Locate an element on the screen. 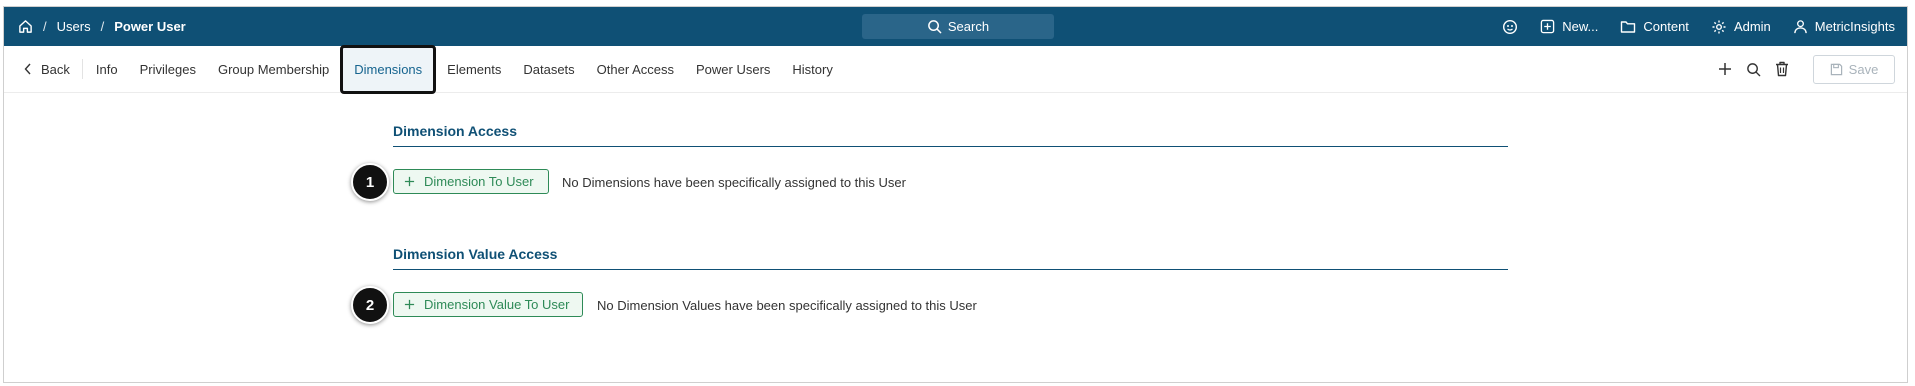  tab-dimensions: Dimensions is located at coordinates (388, 69).